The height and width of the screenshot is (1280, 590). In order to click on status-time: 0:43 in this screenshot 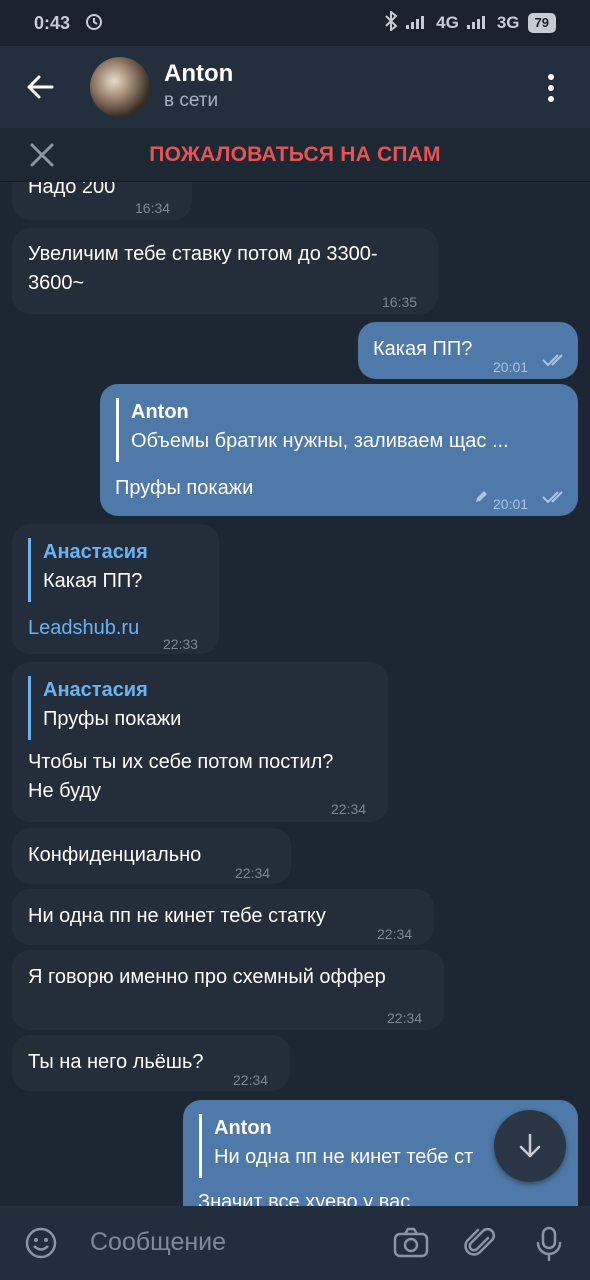, I will do `click(52, 22)`.